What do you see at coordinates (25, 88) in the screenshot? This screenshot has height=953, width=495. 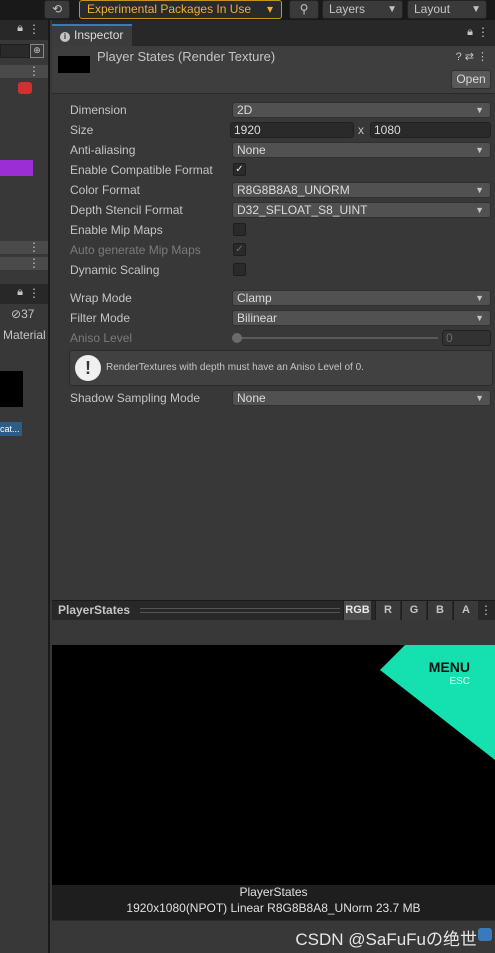 I see `component-icon` at bounding box center [25, 88].